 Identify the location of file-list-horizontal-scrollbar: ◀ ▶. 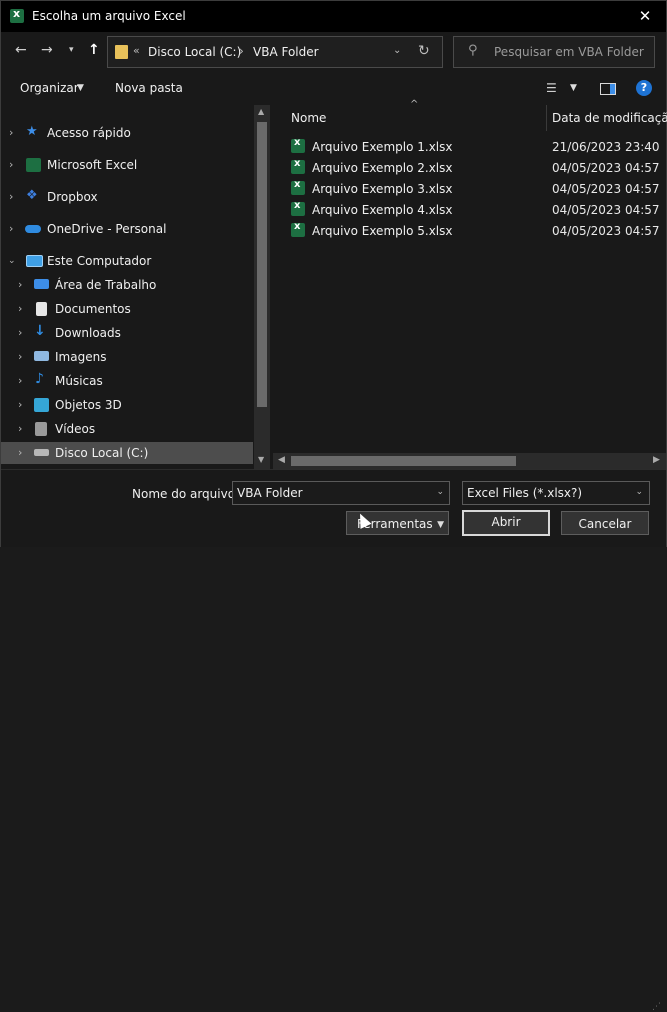
(469, 461).